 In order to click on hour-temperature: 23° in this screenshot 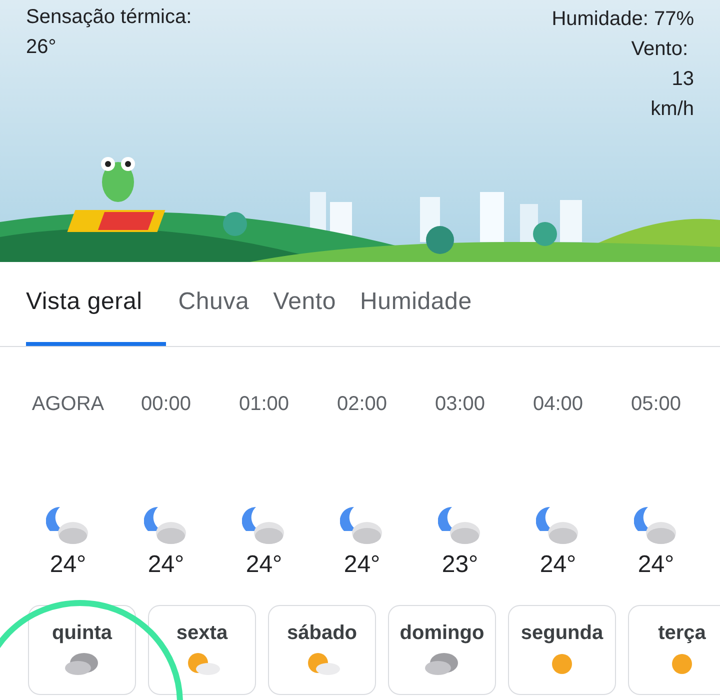, I will do `click(460, 565)`.